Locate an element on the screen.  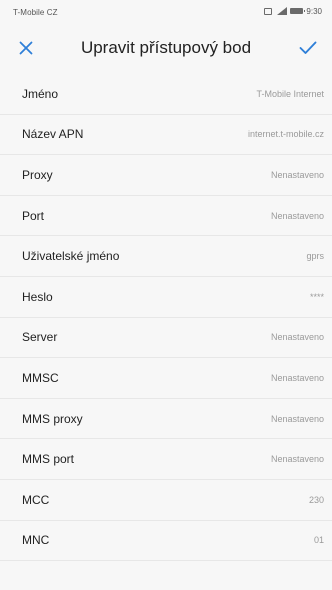
page-title: Upravit přístupový bod is located at coordinates (166, 47).